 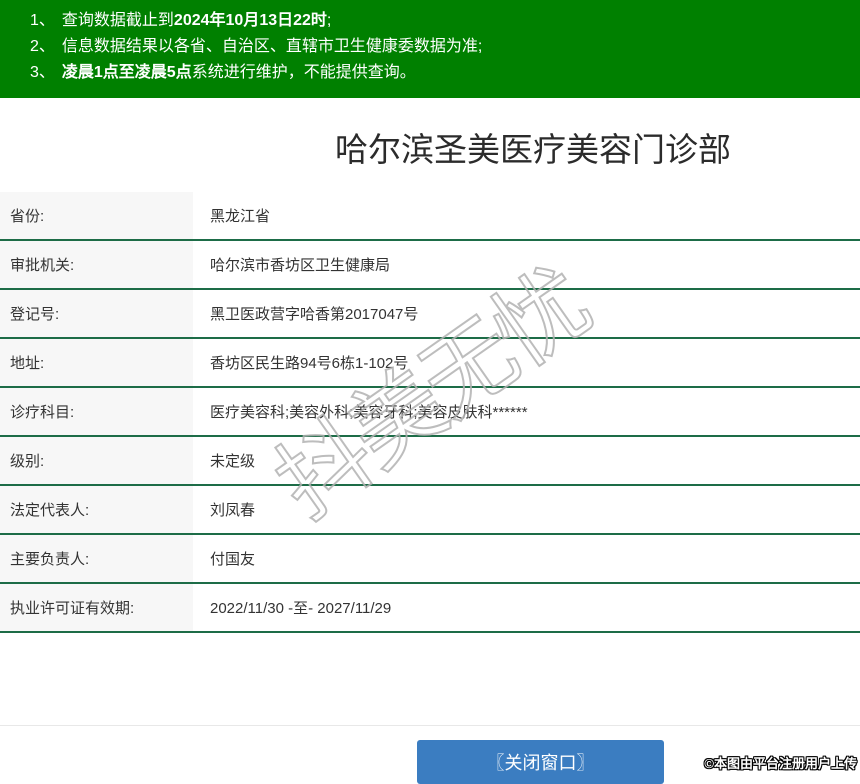 What do you see at coordinates (42, 46) in the screenshot?
I see `notice-item-number: 2、` at bounding box center [42, 46].